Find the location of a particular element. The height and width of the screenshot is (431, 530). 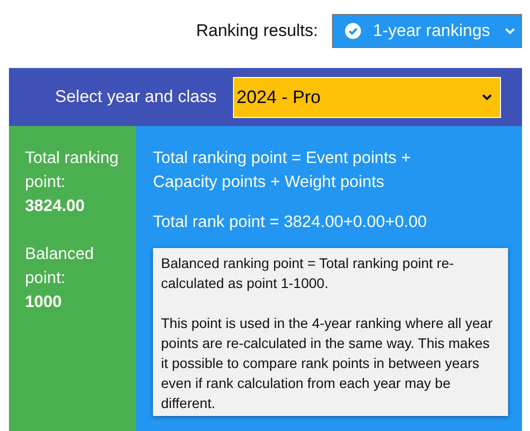

summary-label: Balanced point: is located at coordinates (60, 266).